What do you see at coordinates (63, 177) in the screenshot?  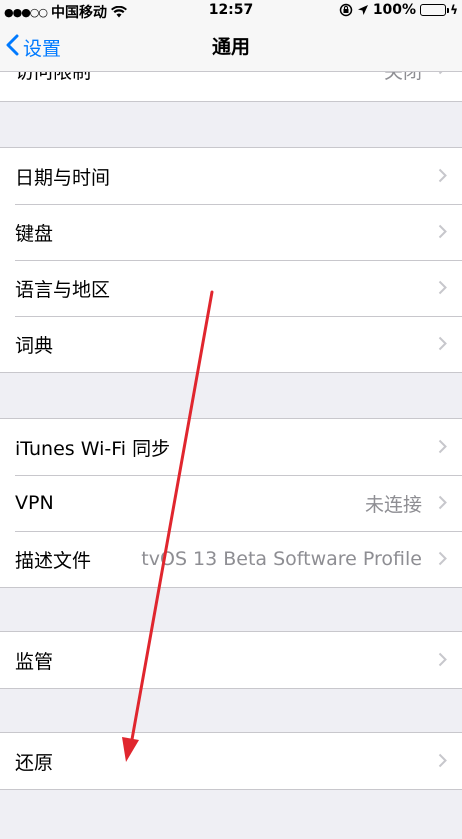 I see `row-label: 日期与时间` at bounding box center [63, 177].